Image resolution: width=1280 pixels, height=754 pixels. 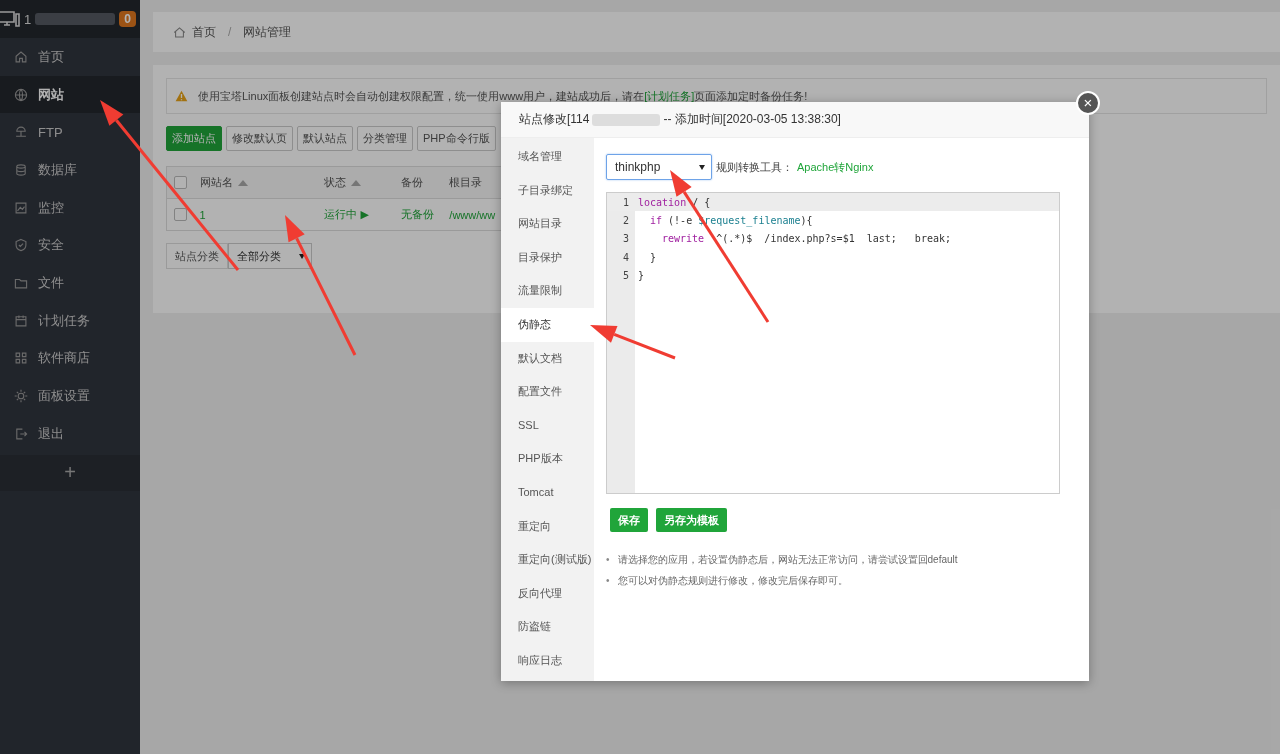 I want to click on sidebar-item: 首页, so click(x=70, y=57).